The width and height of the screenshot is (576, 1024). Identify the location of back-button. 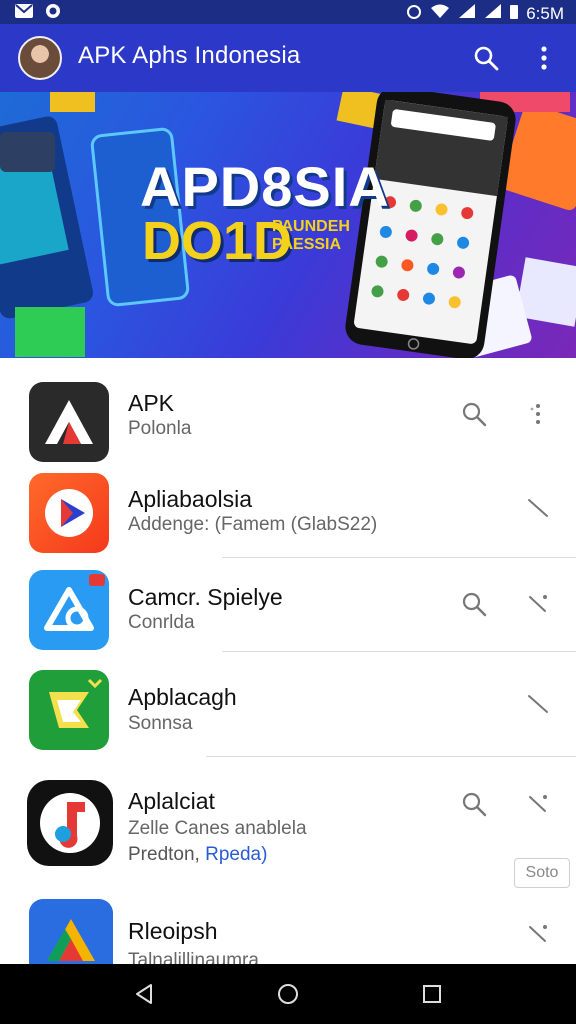
(144, 994).